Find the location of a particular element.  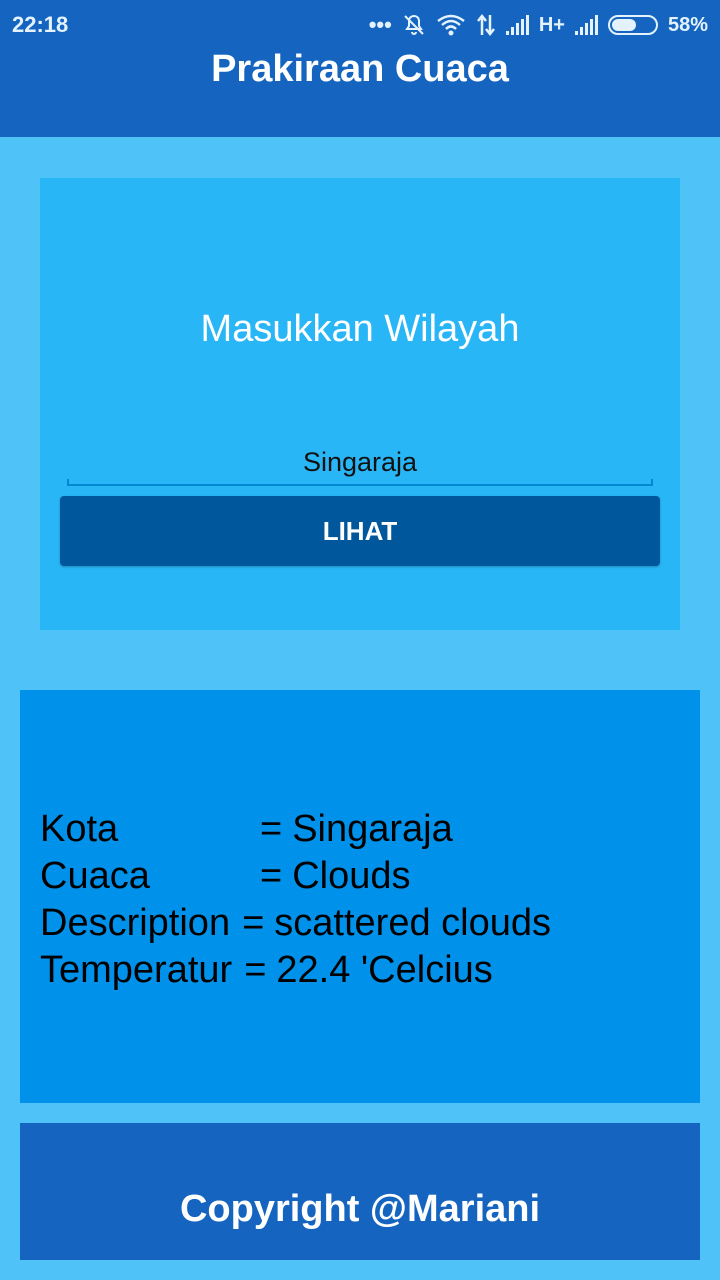

city-input is located at coordinates (360, 462).